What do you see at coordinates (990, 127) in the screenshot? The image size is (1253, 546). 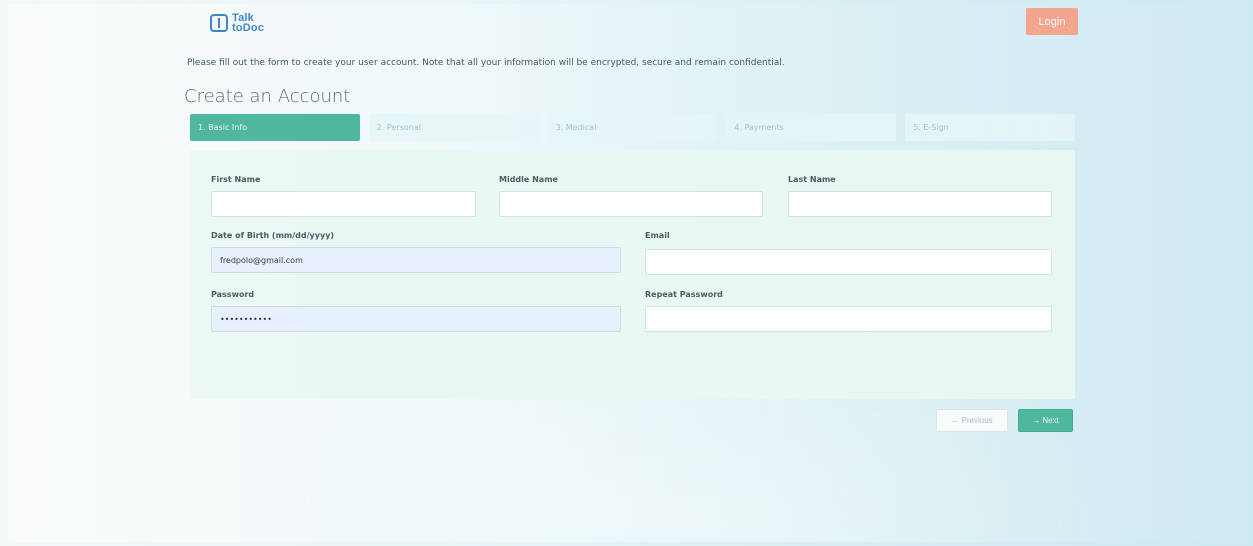 I see `tab-e-sign: 5. E-Sign` at bounding box center [990, 127].